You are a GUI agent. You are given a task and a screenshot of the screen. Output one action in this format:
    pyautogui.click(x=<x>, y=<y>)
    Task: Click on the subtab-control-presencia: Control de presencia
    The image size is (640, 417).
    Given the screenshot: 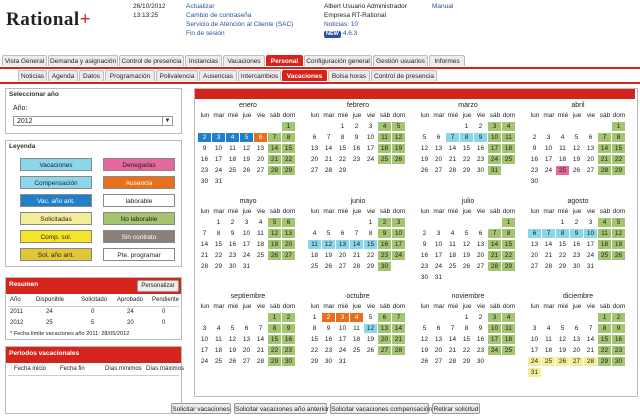 What is the action you would take?
    pyautogui.click(x=404, y=75)
    